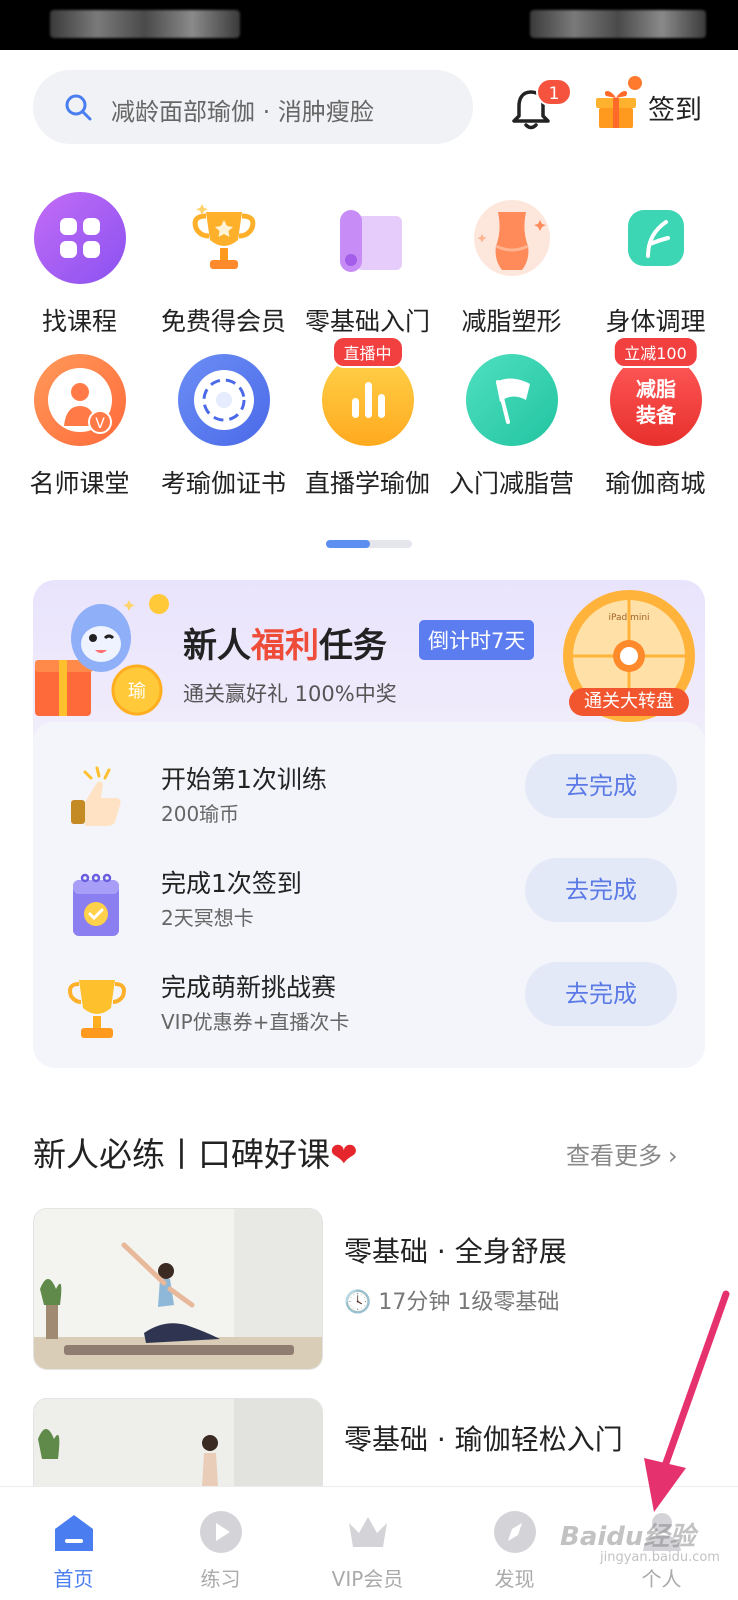 This screenshot has width=738, height=1600. I want to click on discount-tag: 立减100, so click(655, 352).